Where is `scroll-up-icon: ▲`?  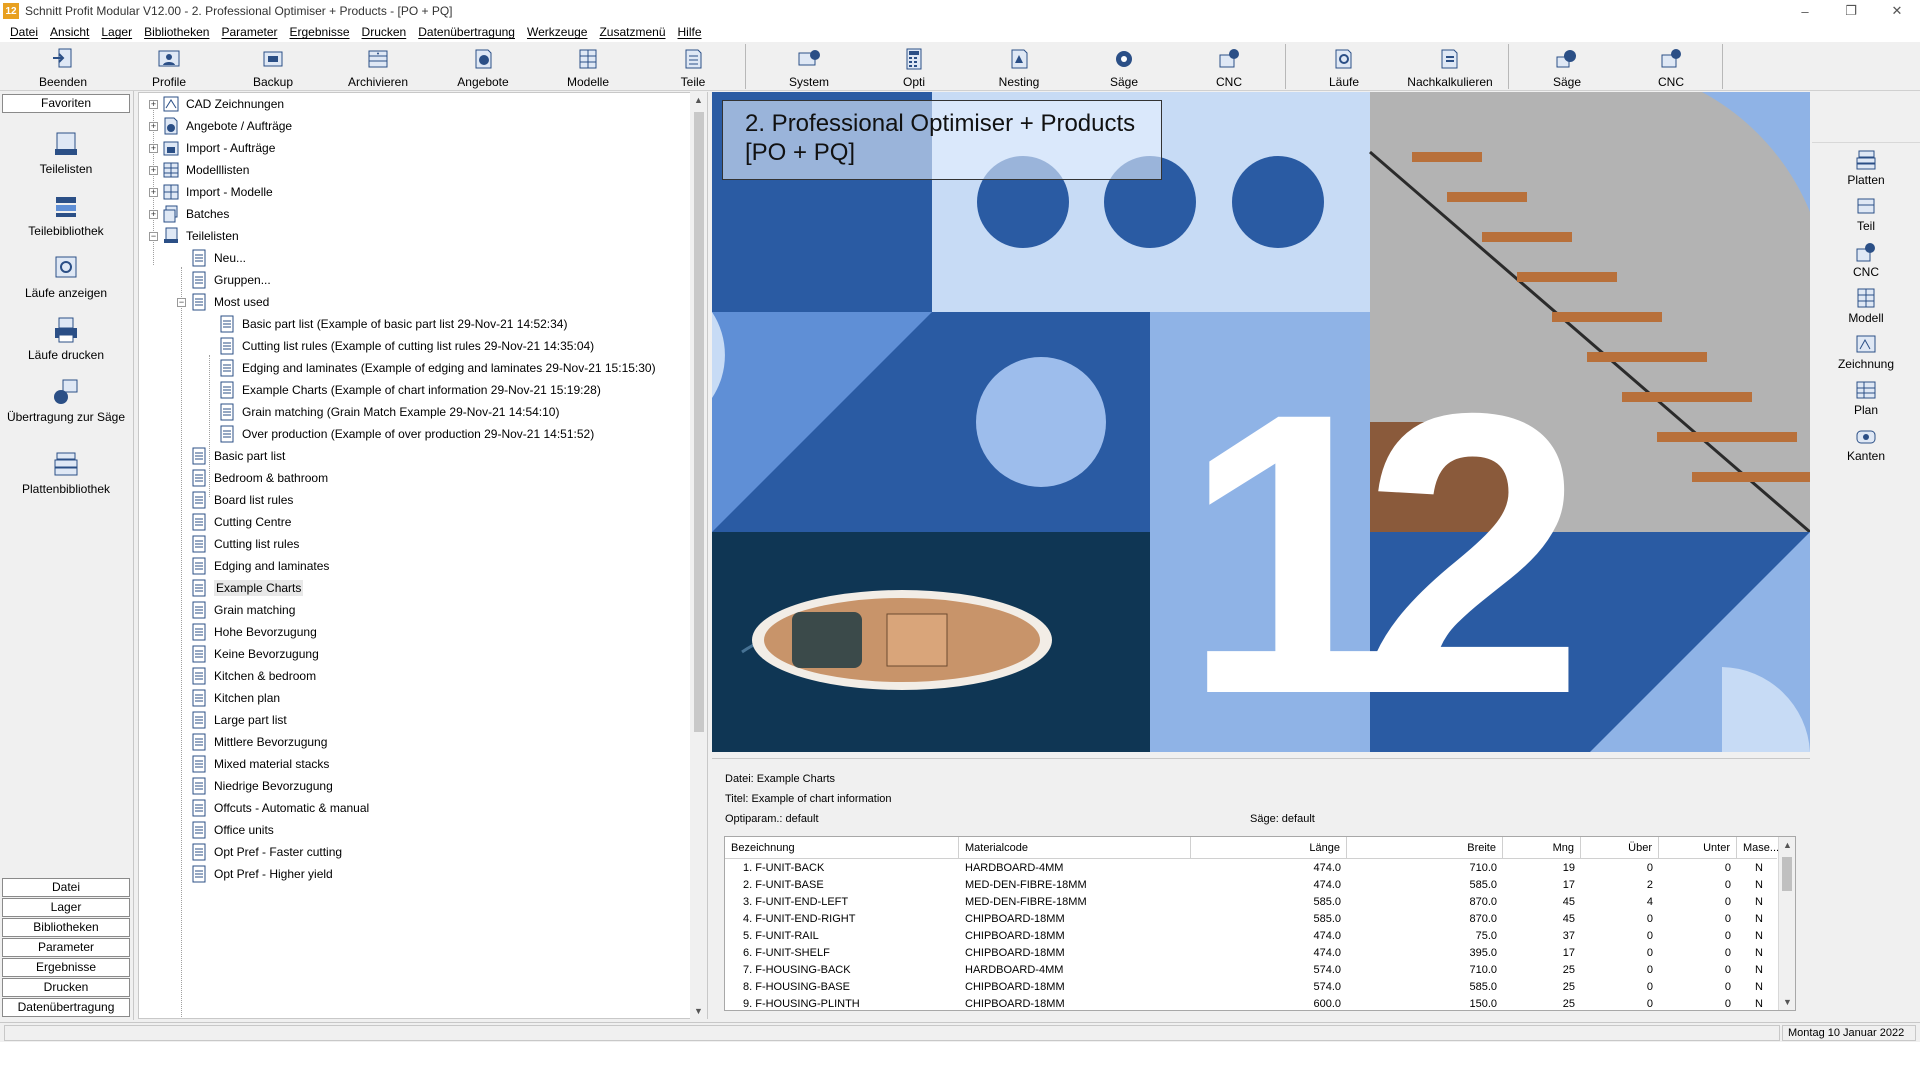 scroll-up-icon: ▲ is located at coordinates (698, 100).